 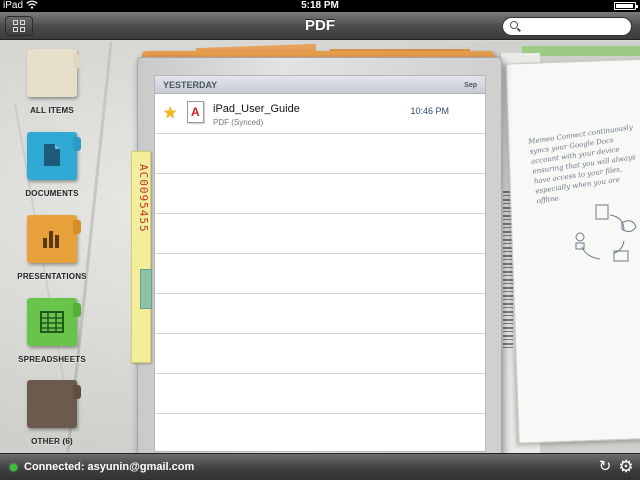 I want to click on sidebar-item-label: DOCUMENTS, so click(x=52, y=193).